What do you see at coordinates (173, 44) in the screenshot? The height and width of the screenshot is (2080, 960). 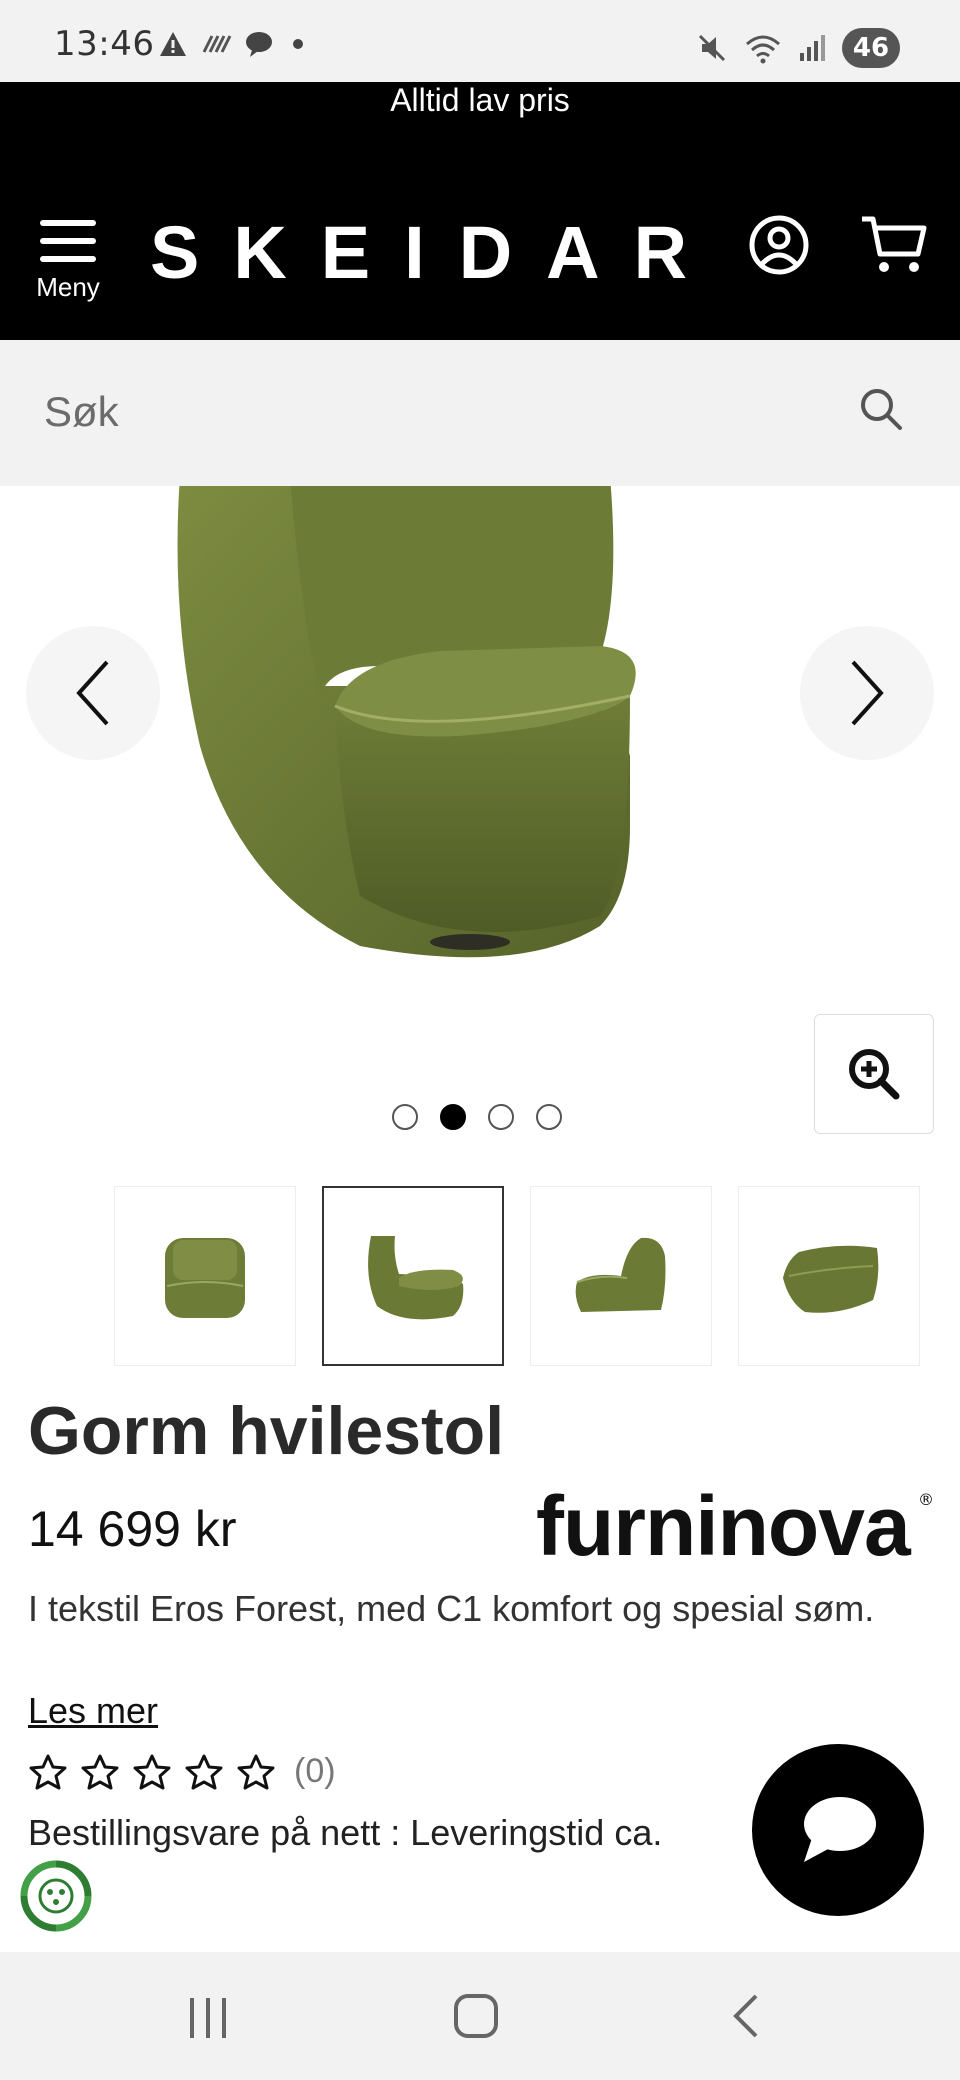 I see `warning-icon` at bounding box center [173, 44].